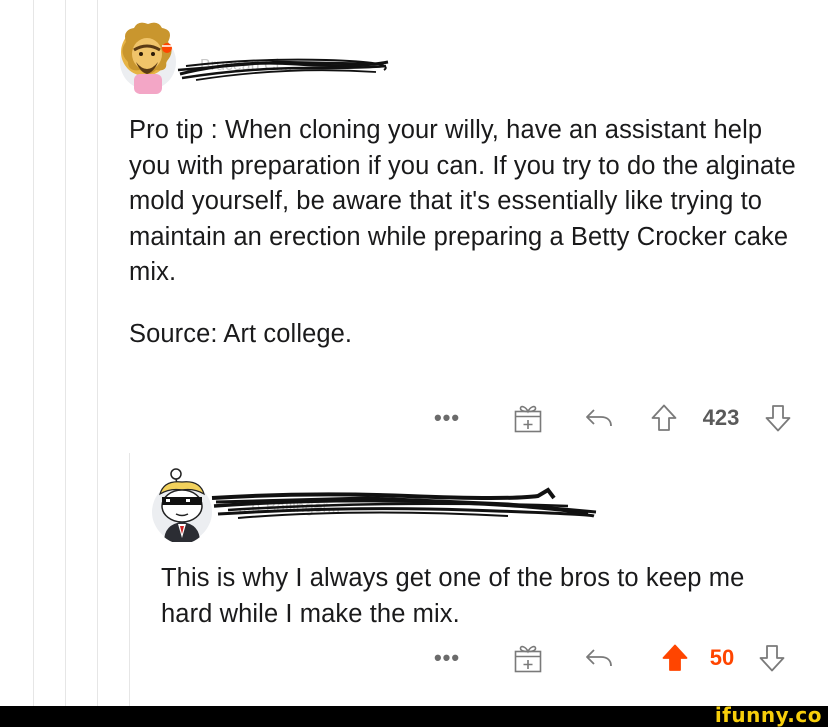 The height and width of the screenshot is (727, 828). Describe the element at coordinates (414, 418) in the screenshot. I see `comment-actions: ••• 423` at that location.